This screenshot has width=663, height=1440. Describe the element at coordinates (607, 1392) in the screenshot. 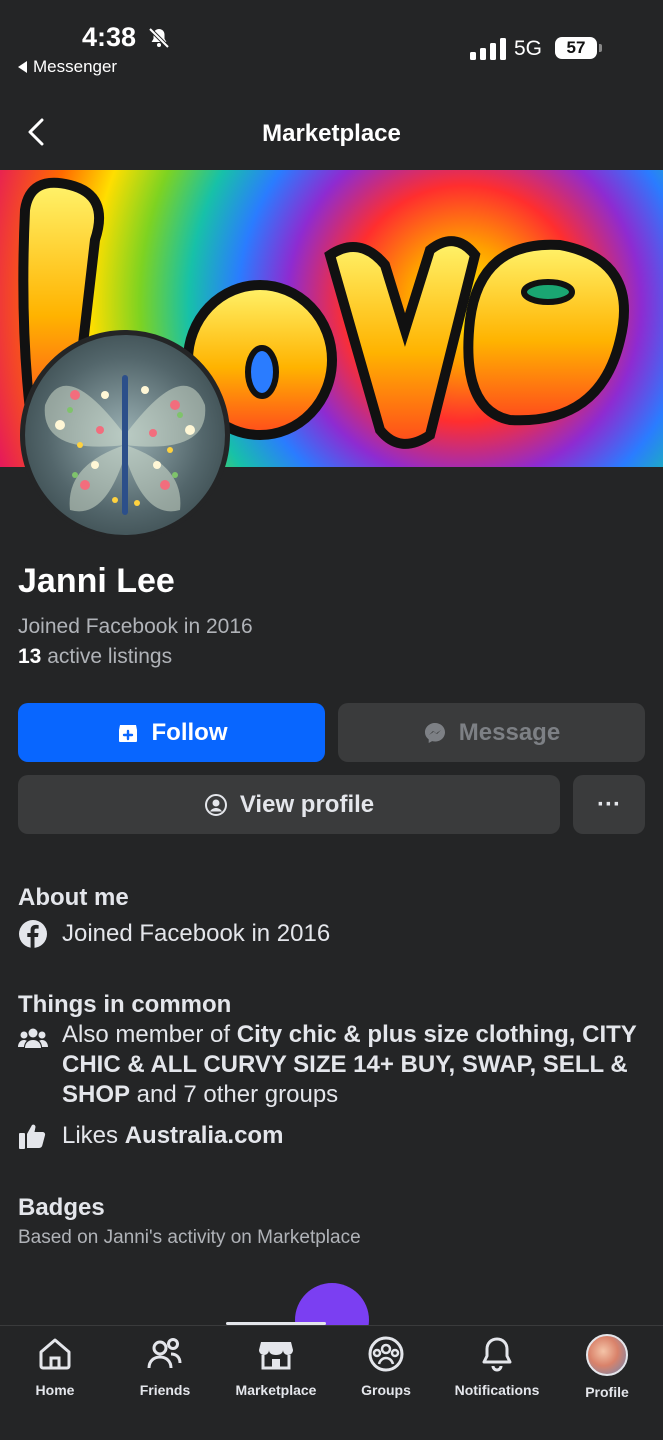

I see `tab-profile-label: Profile` at that location.